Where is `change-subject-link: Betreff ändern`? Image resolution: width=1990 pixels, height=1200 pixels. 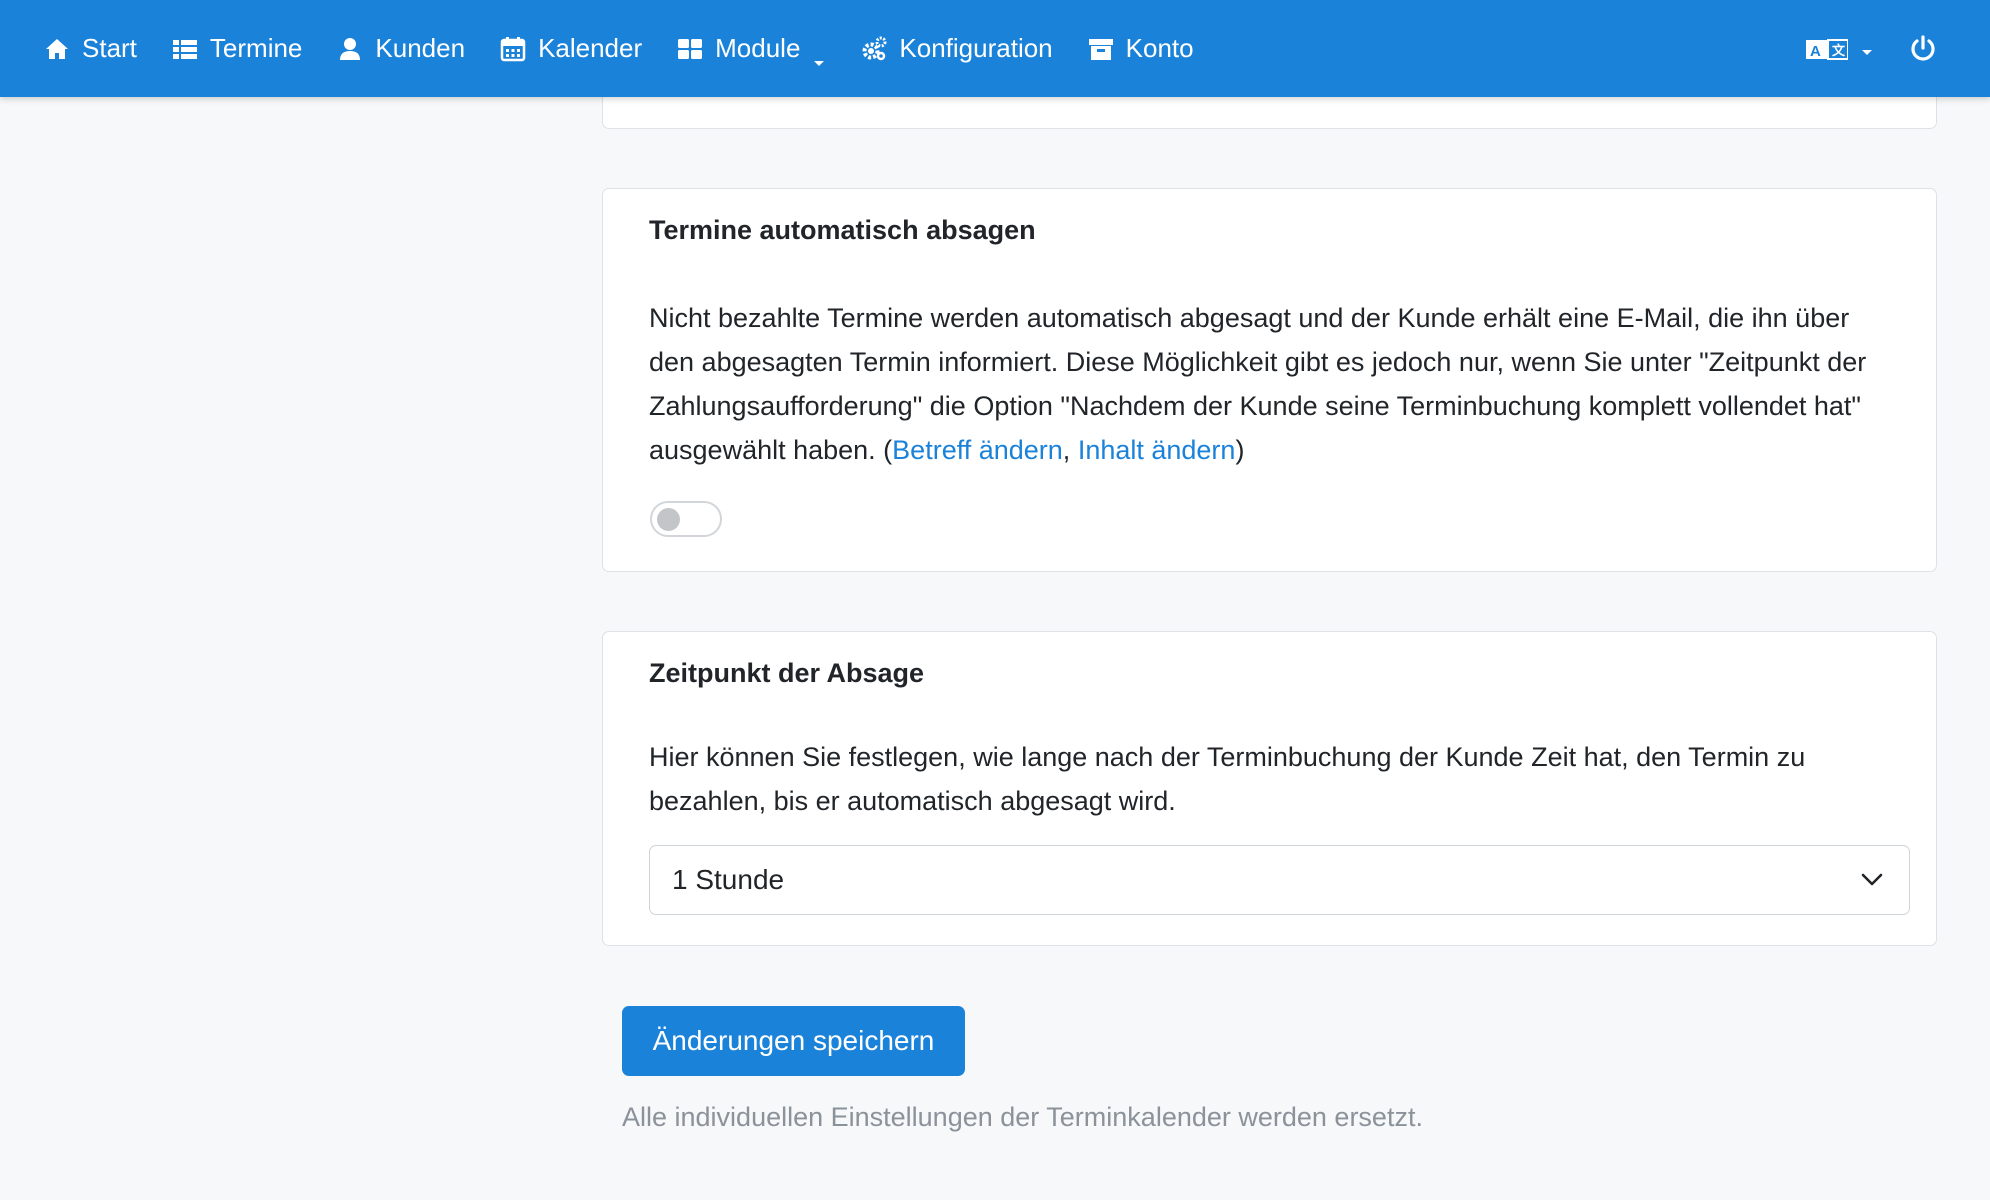
change-subject-link: Betreff ändern is located at coordinates (977, 450).